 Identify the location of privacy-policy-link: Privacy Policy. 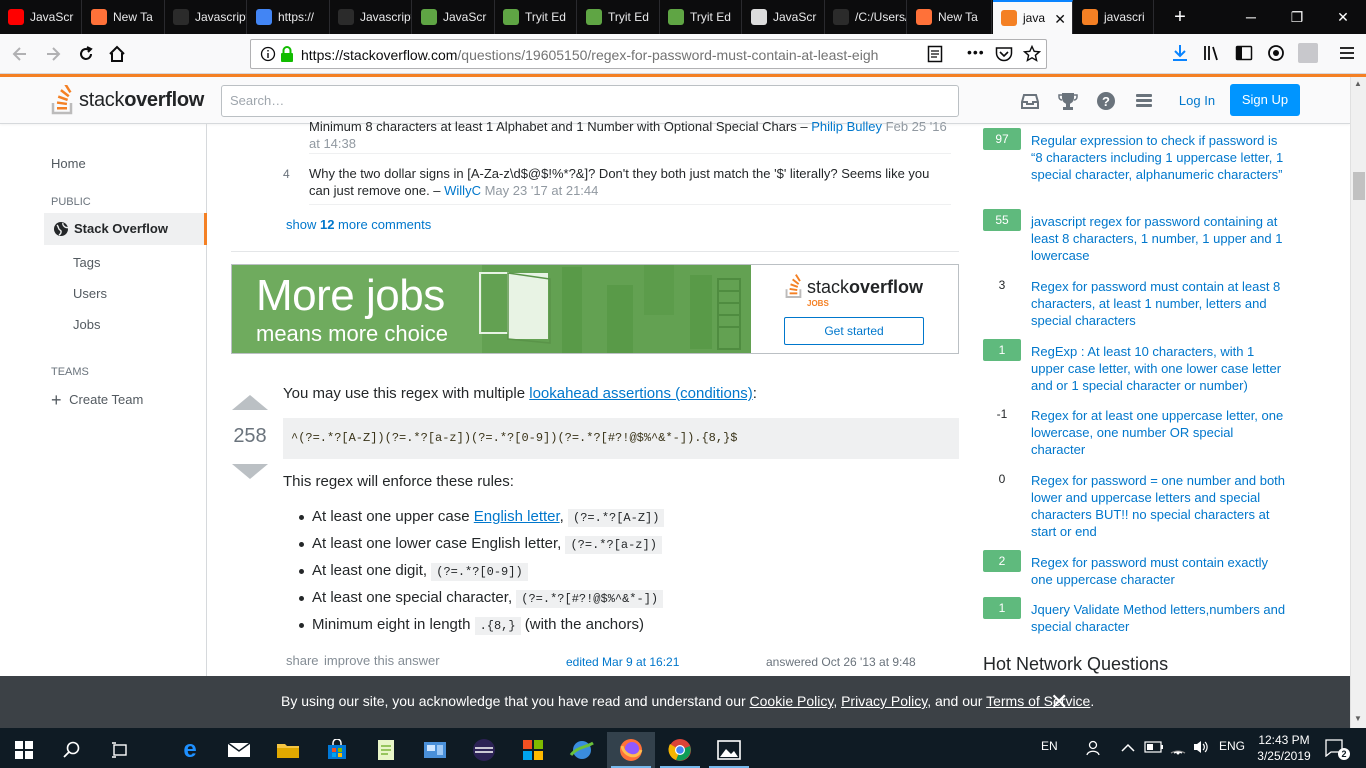
(884, 701).